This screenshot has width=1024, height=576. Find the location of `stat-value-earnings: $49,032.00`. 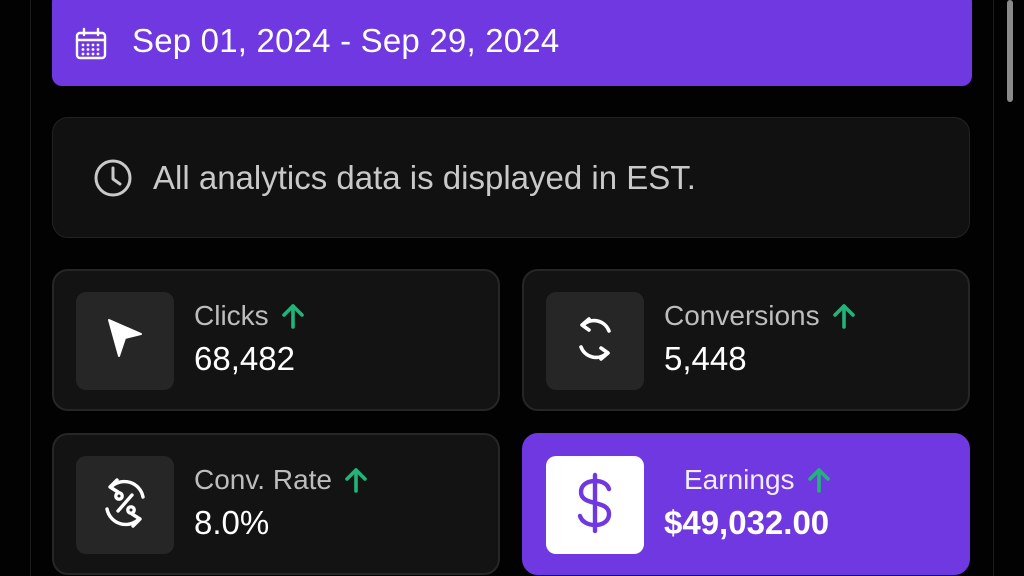

stat-value-earnings: $49,032.00 is located at coordinates (747, 522).